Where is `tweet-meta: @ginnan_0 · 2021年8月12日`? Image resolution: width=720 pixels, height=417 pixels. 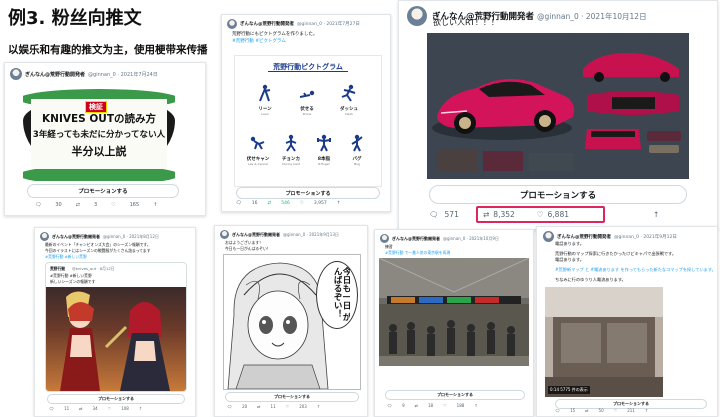 tweet-meta: @ginnan_0 · 2021年8月12日 is located at coordinates (131, 236).